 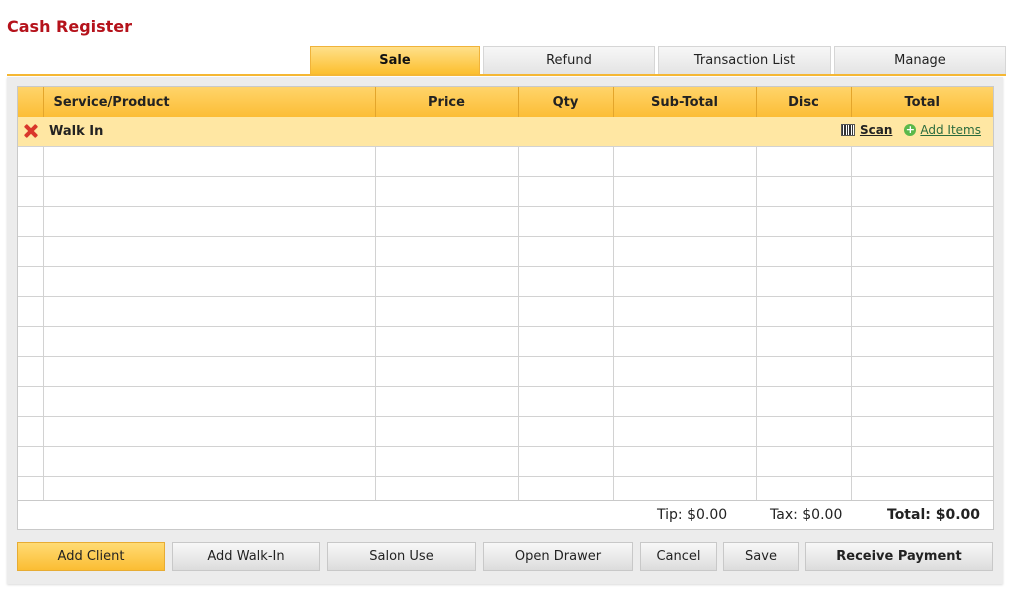 What do you see at coordinates (744, 60) in the screenshot?
I see `tab-transaction-list: Transaction List` at bounding box center [744, 60].